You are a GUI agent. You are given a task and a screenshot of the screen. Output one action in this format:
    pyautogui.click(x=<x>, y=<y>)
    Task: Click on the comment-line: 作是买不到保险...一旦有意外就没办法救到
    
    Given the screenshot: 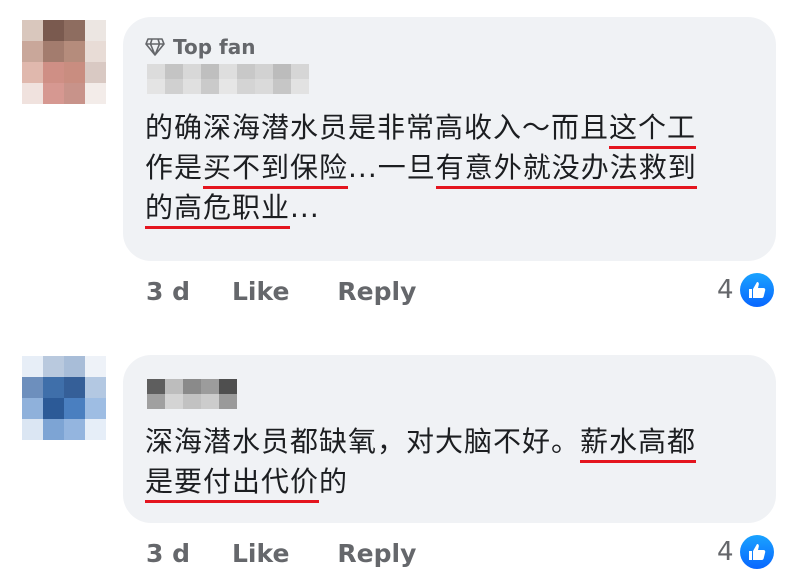 What is the action you would take?
    pyautogui.click(x=421, y=168)
    